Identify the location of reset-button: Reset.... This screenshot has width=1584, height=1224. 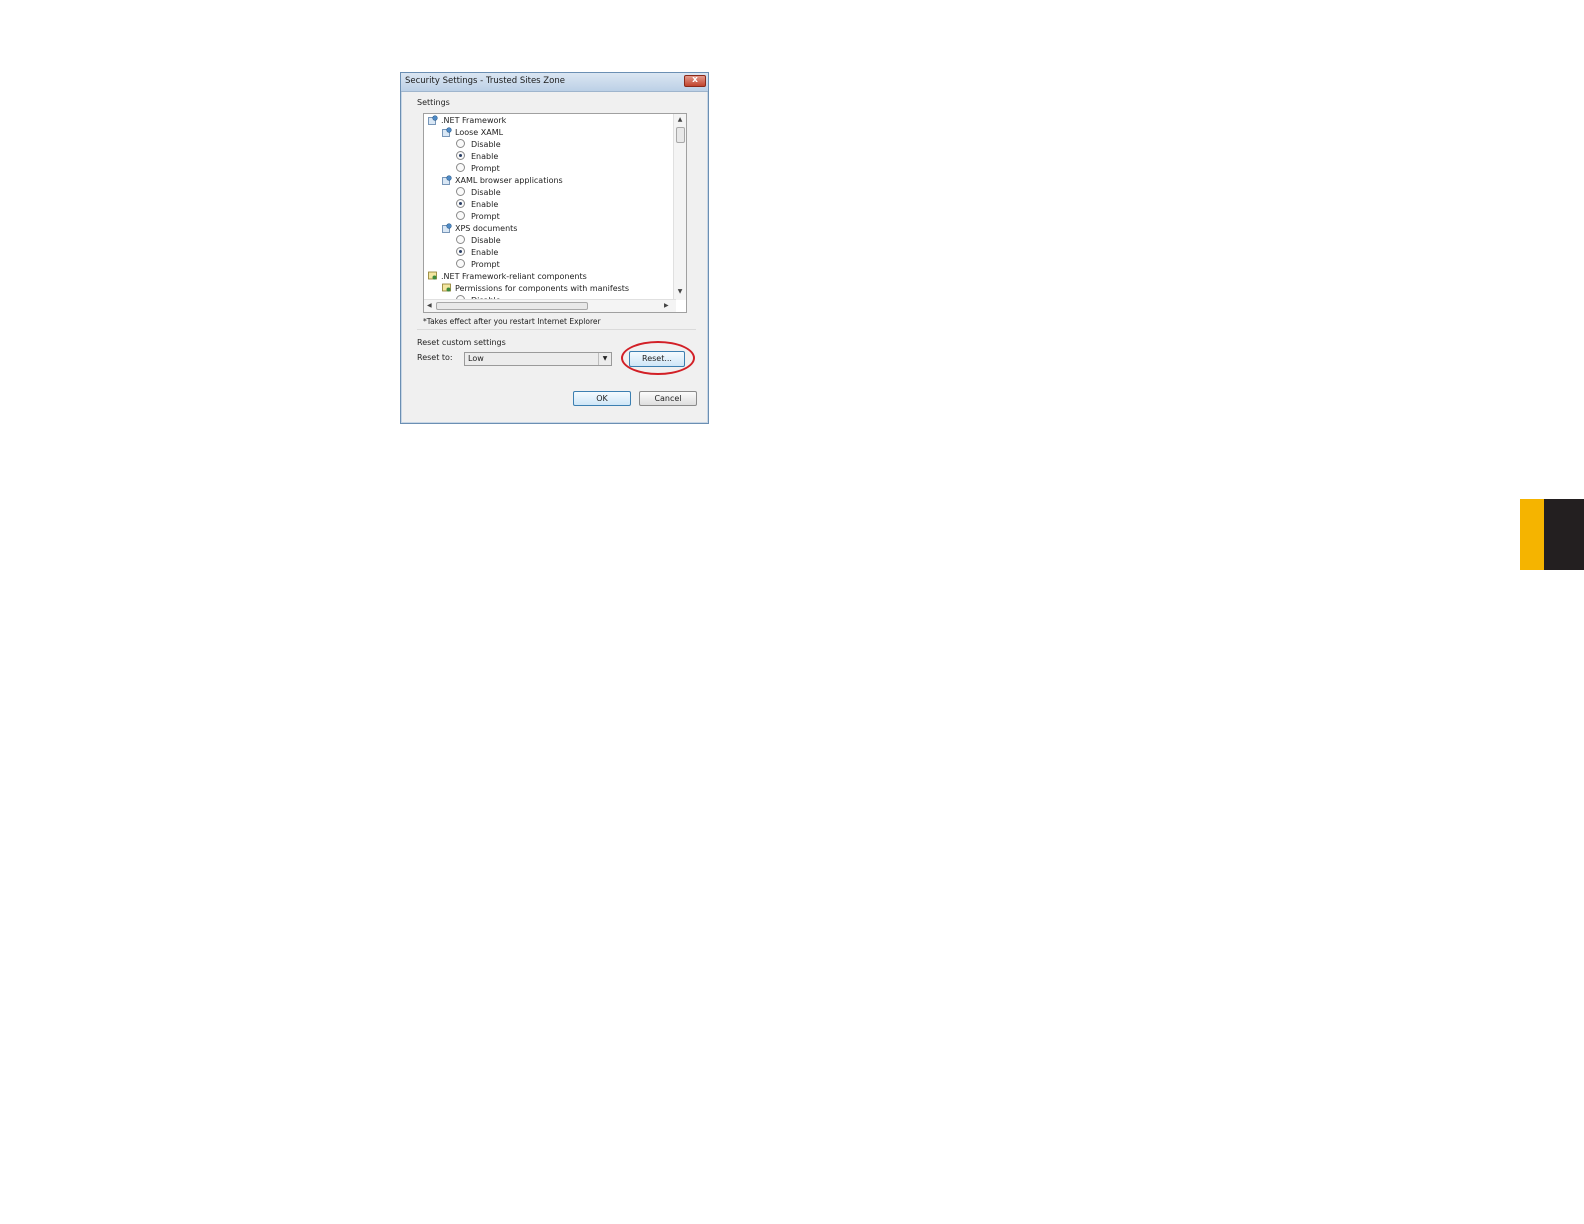
(657, 359).